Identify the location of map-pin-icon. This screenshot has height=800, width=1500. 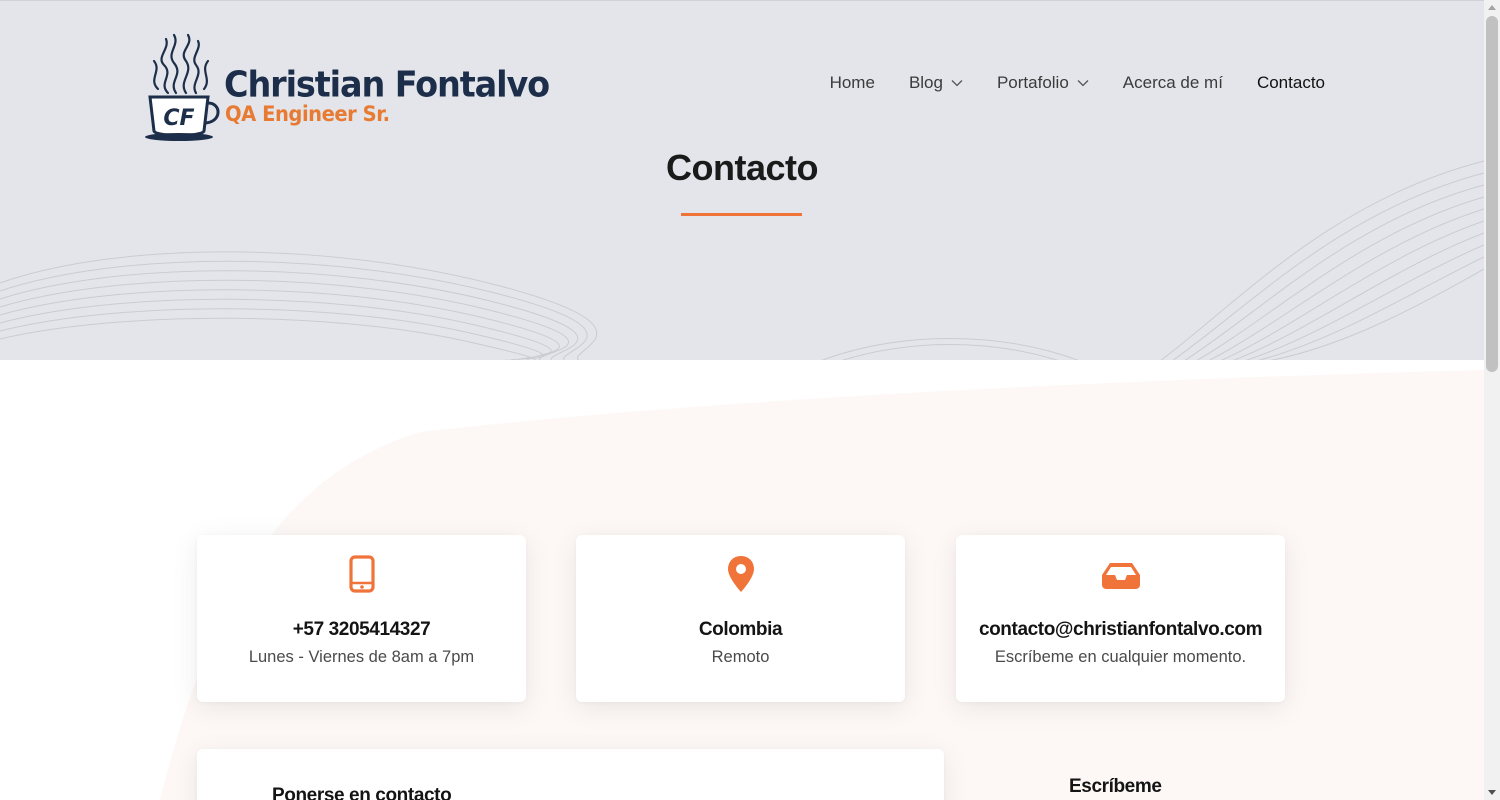
(740, 574).